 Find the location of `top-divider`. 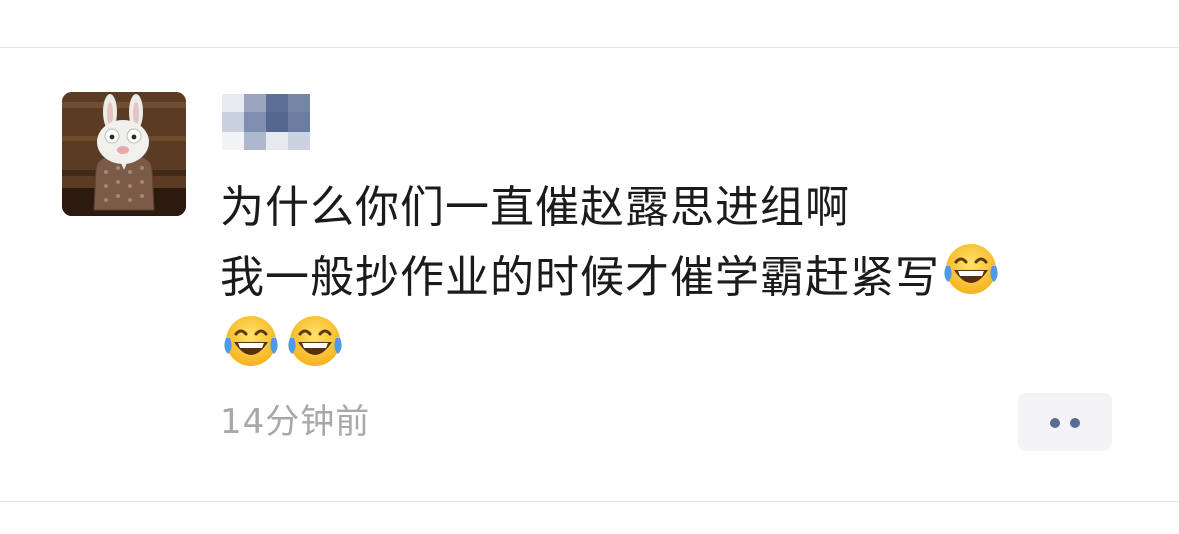

top-divider is located at coordinates (589, 47).